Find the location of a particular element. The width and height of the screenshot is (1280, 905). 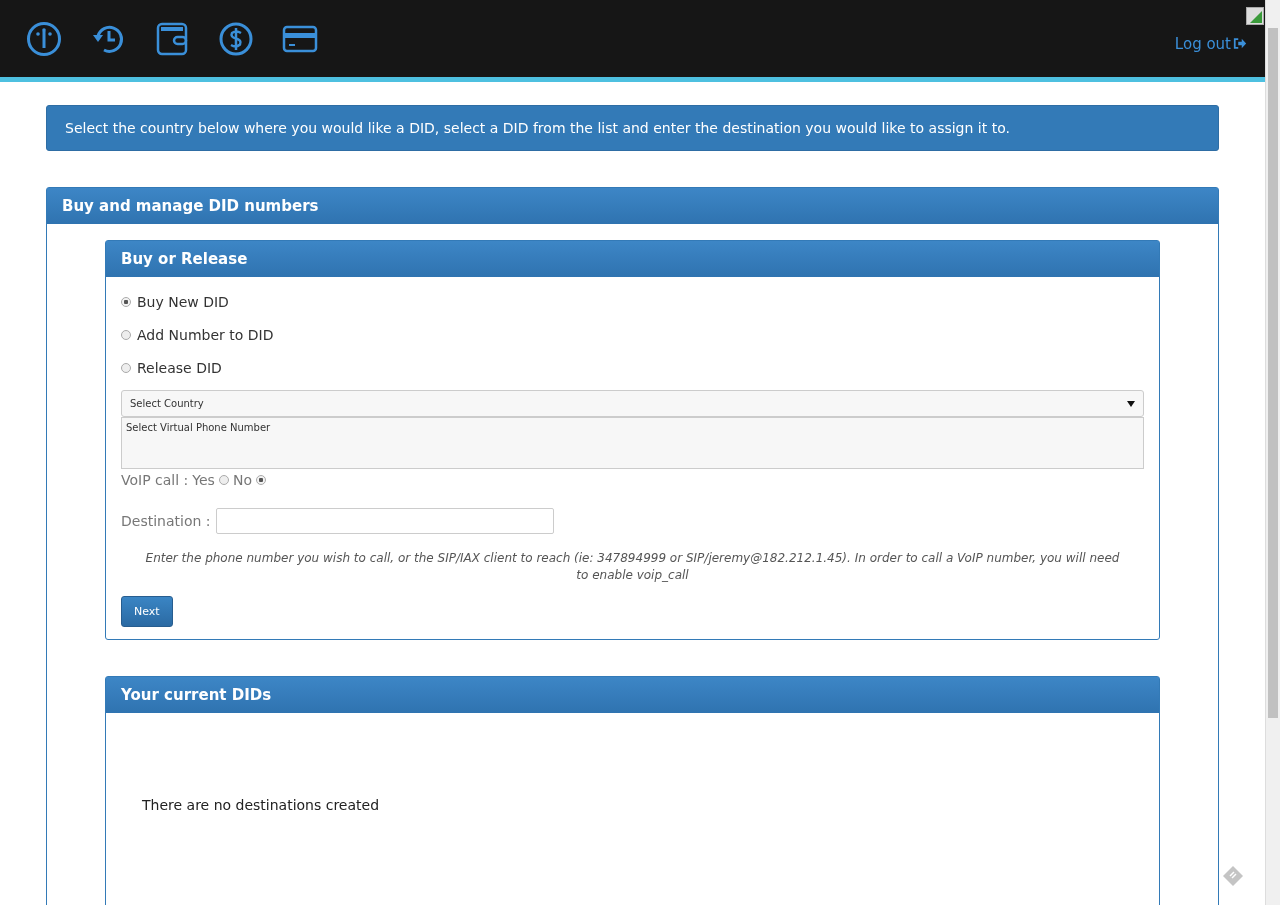

voip-option-label: Yes is located at coordinates (203, 480).